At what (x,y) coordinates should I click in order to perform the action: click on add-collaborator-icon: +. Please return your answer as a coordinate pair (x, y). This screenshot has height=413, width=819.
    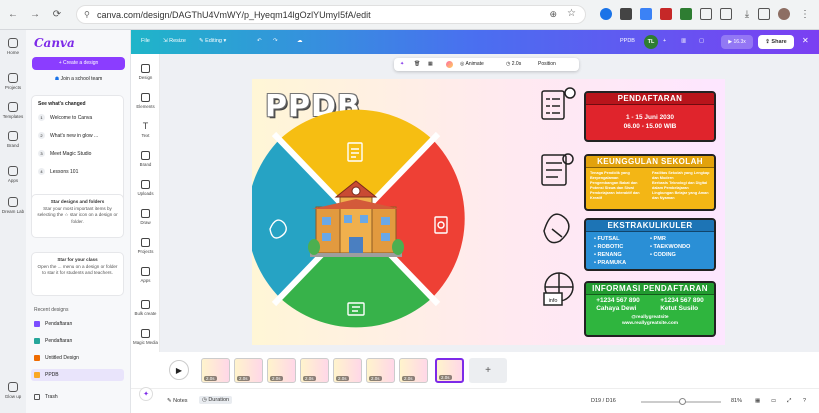
    Looking at the image, I should click on (664, 41).